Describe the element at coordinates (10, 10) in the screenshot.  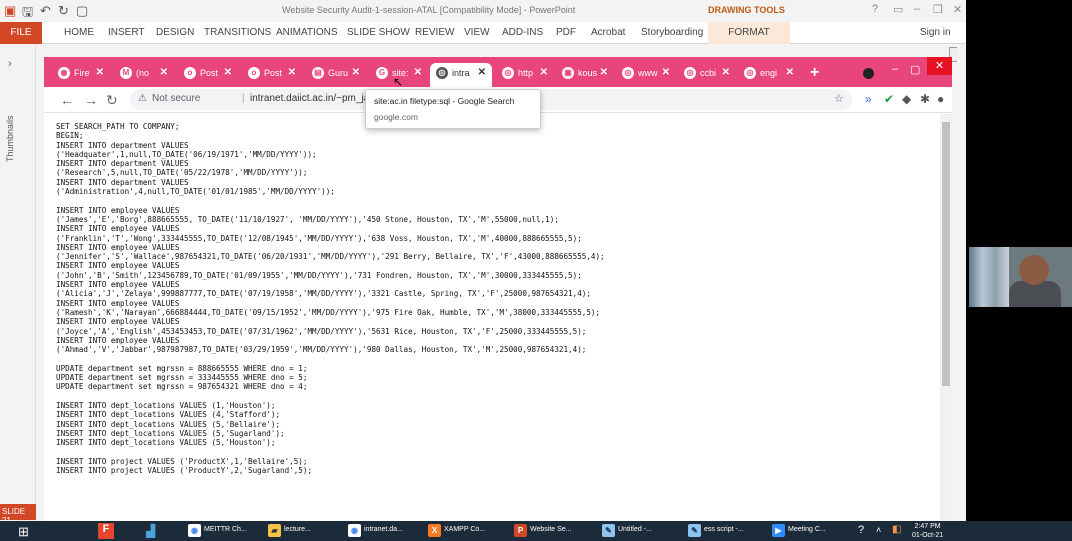
I see `powerpoint-logo-icon: ▣` at that location.